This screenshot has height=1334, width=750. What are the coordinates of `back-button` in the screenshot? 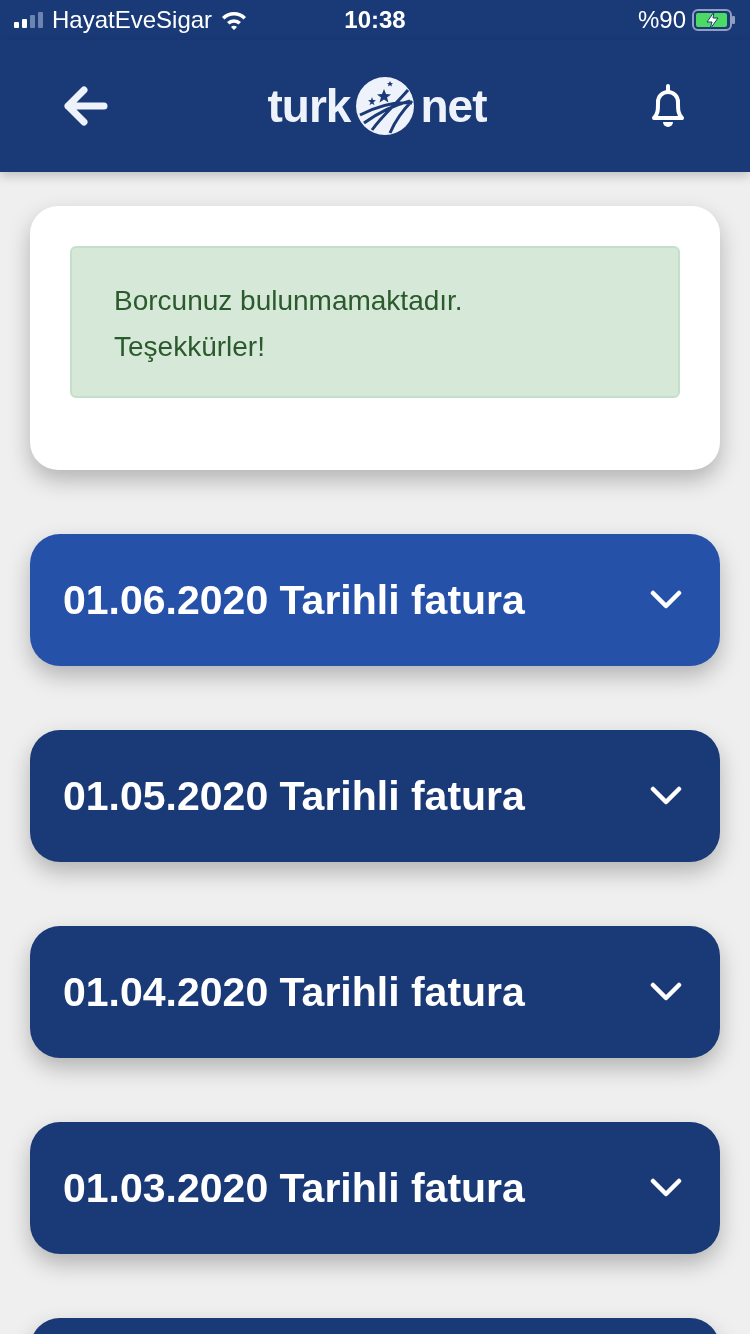 It's located at (85, 106).